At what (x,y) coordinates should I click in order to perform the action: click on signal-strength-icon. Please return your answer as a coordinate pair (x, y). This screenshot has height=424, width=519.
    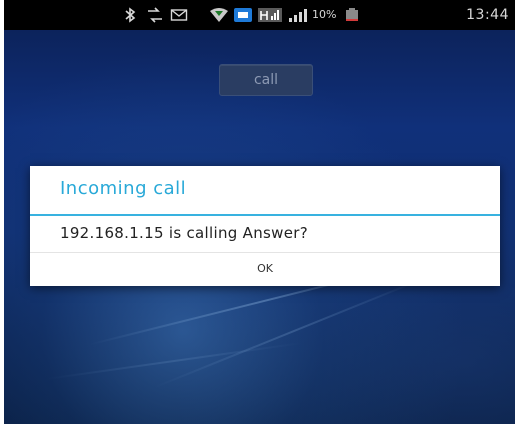
    Looking at the image, I should click on (299, 15).